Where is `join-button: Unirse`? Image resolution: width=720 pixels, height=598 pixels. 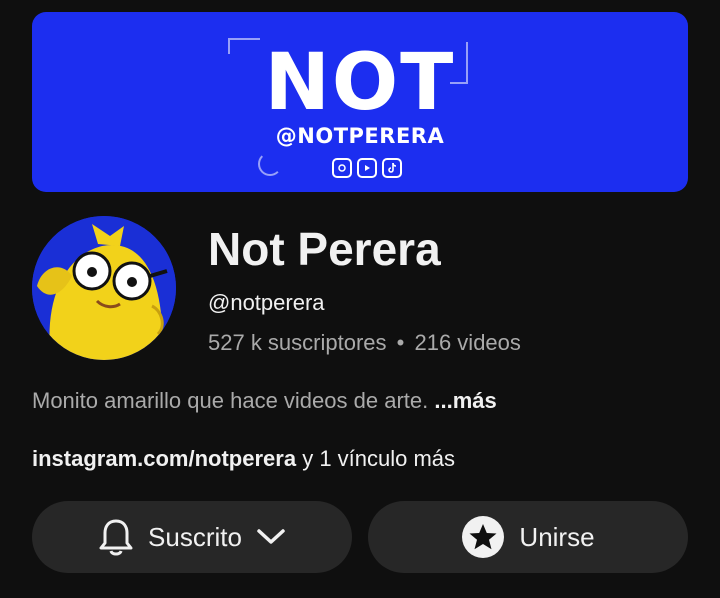 join-button: Unirse is located at coordinates (528, 537).